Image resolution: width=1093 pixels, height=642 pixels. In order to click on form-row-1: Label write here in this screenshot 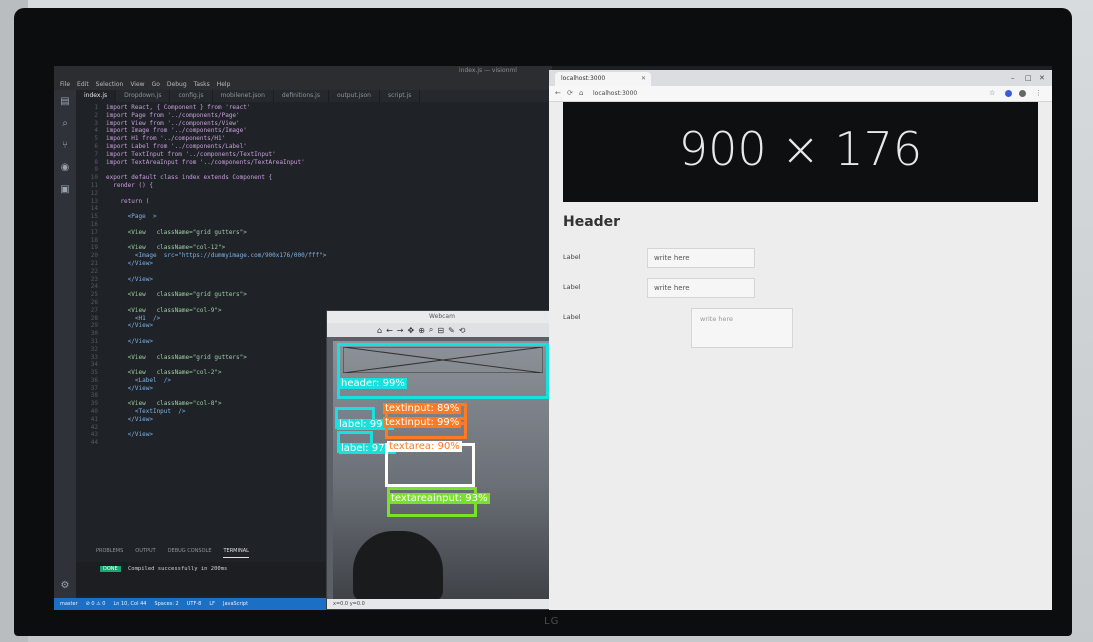, I will do `click(713, 259)`.